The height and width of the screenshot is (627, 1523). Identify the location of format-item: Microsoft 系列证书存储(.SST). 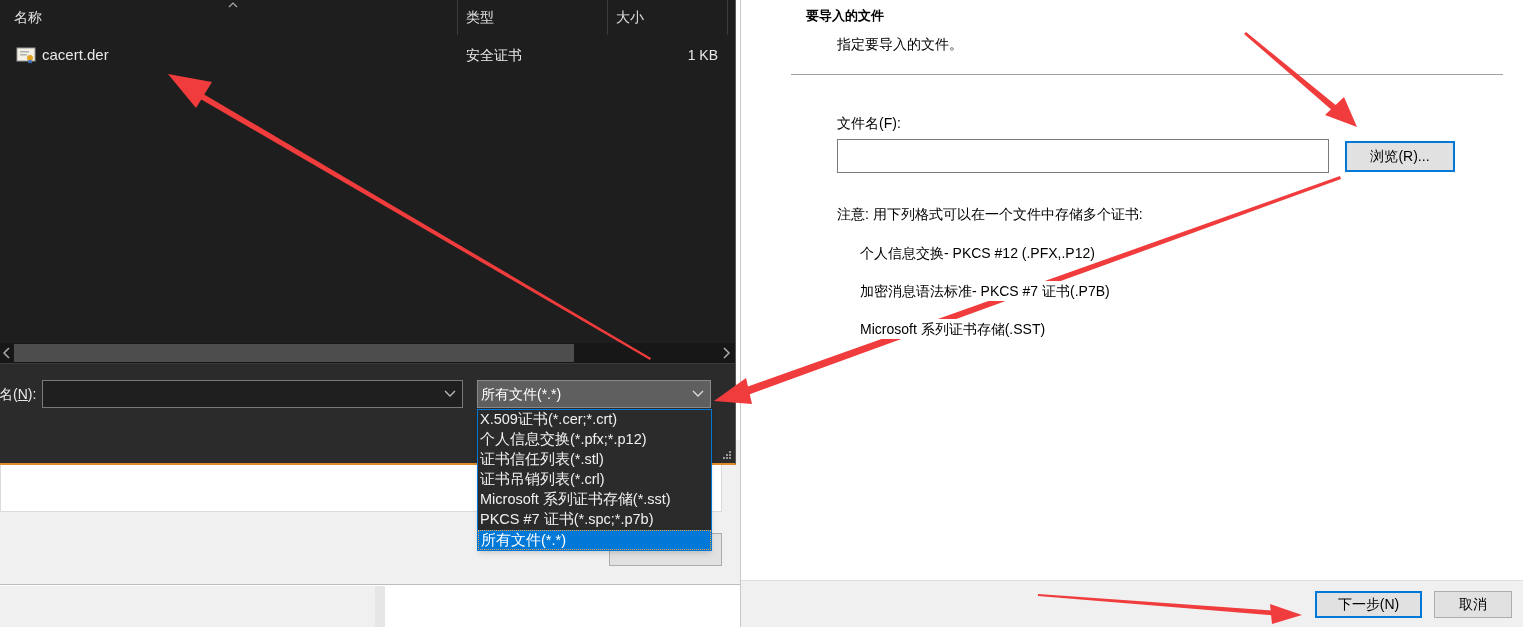
(953, 329).